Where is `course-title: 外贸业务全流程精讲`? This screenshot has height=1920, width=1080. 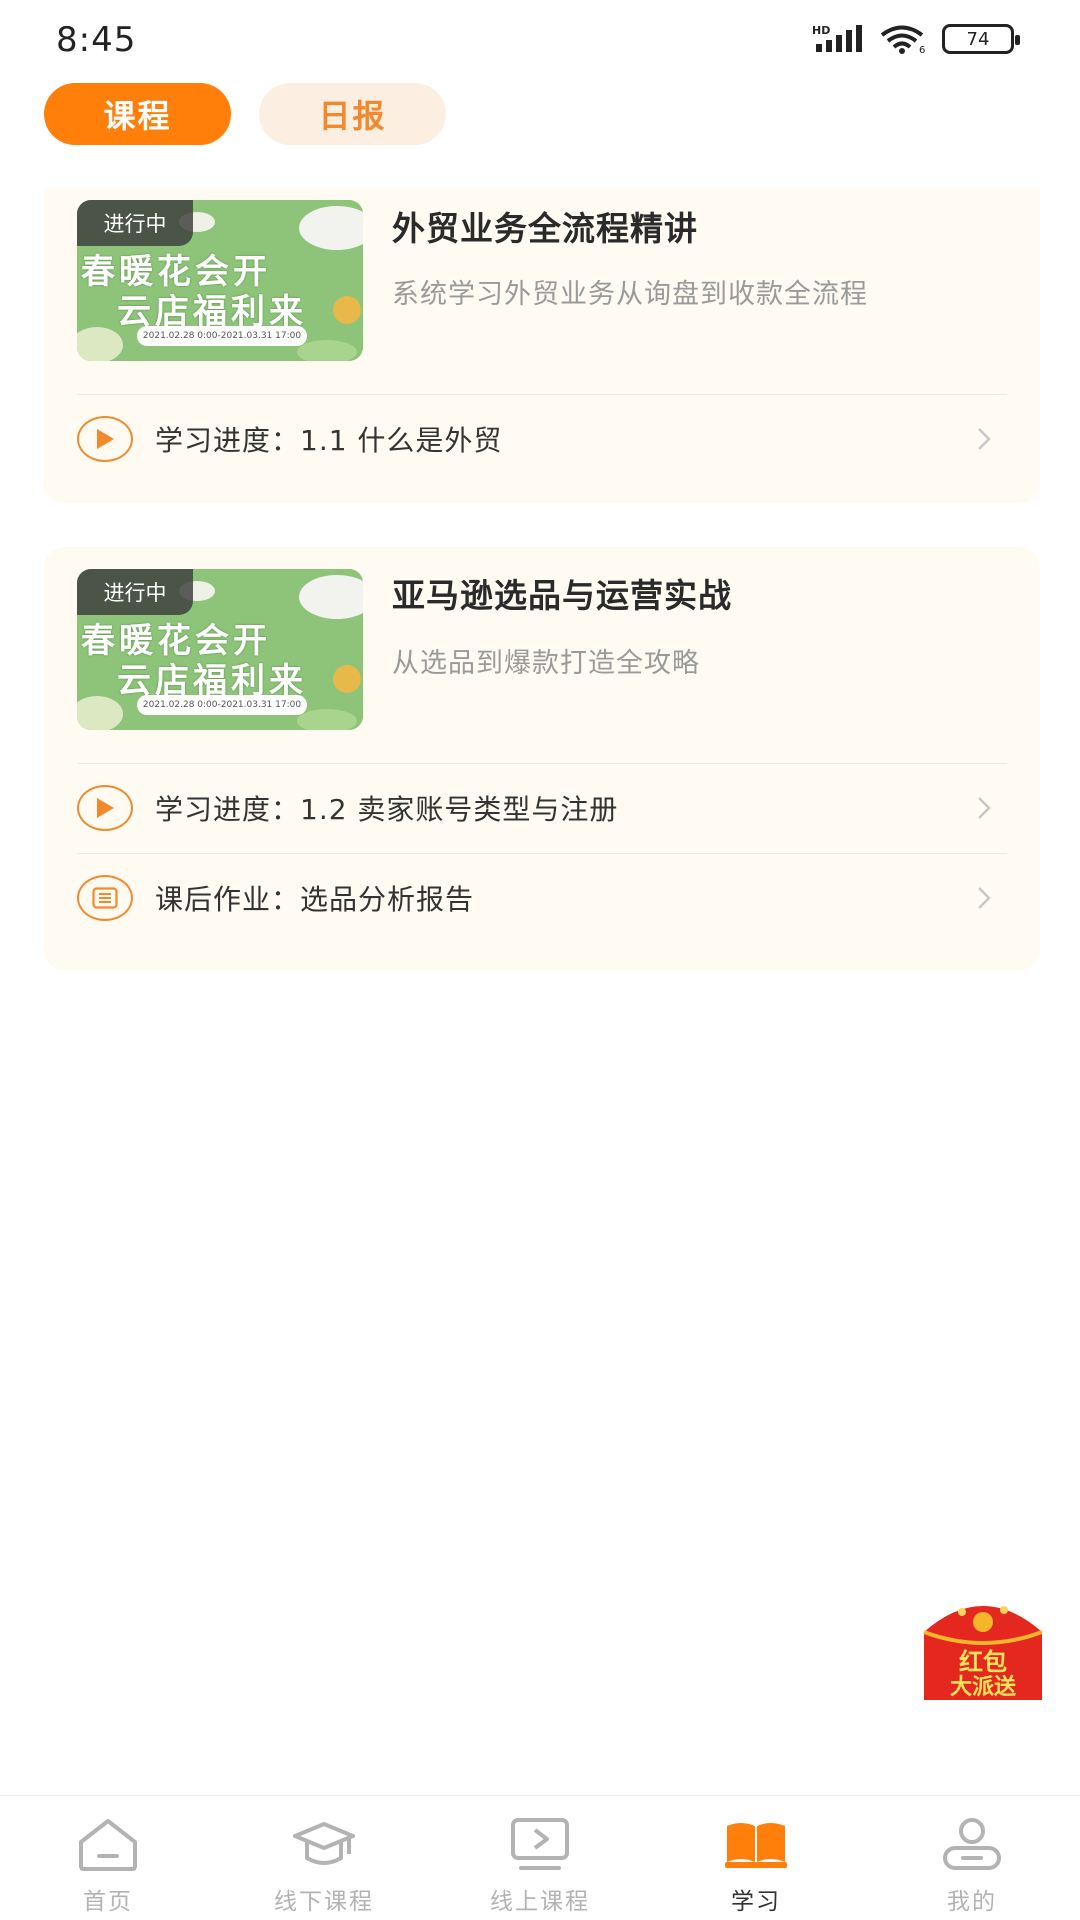 course-title: 外贸业务全流程精讲 is located at coordinates (545, 228).